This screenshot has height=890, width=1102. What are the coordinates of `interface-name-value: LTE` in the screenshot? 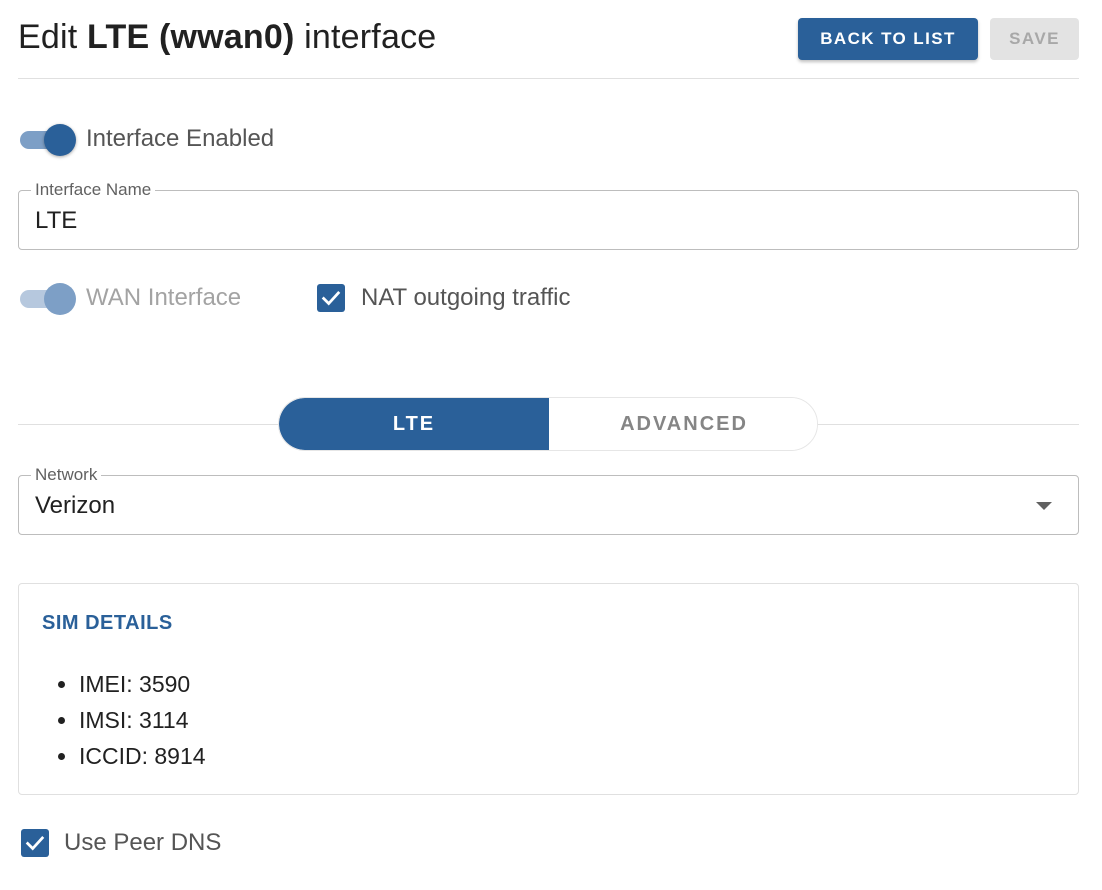 It's located at (56, 220).